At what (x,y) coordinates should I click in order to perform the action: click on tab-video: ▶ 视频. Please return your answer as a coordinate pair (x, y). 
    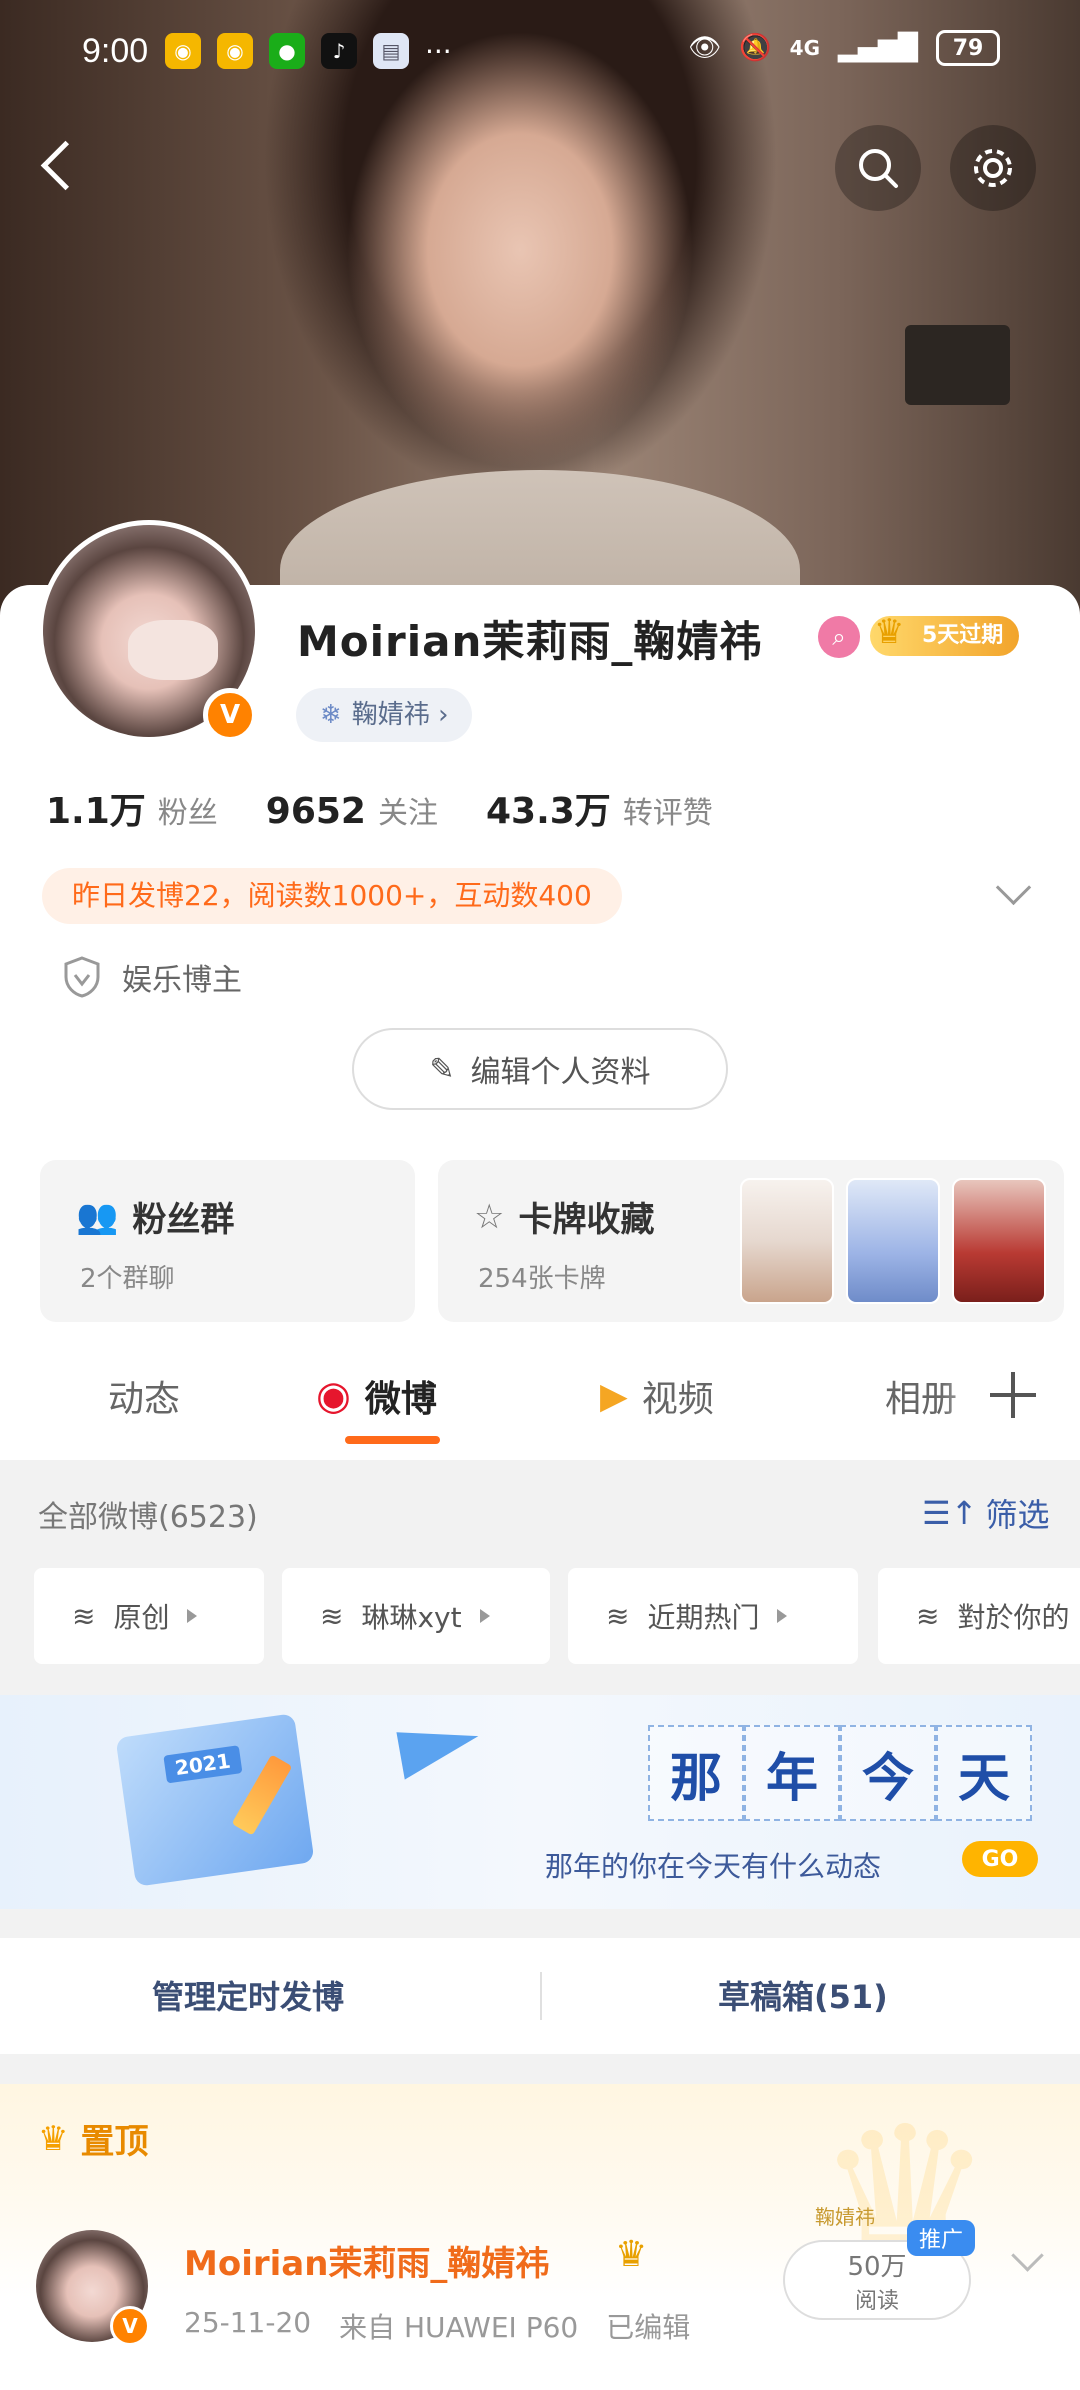
    Looking at the image, I should click on (657, 1396).